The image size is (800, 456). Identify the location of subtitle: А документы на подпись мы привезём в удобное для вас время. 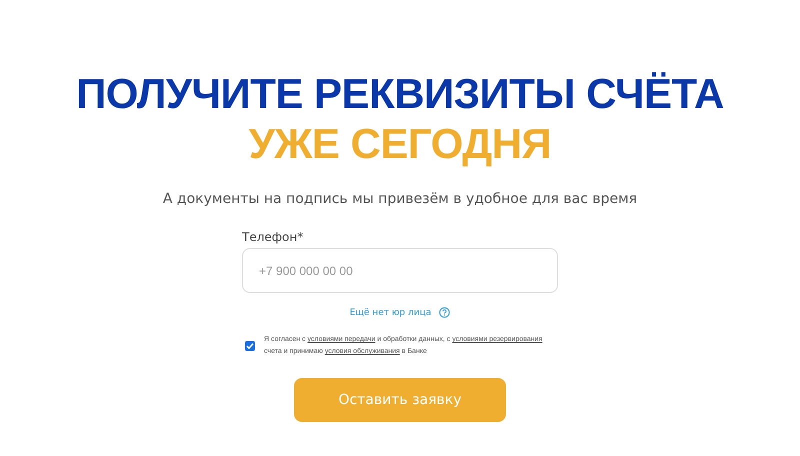
(400, 199).